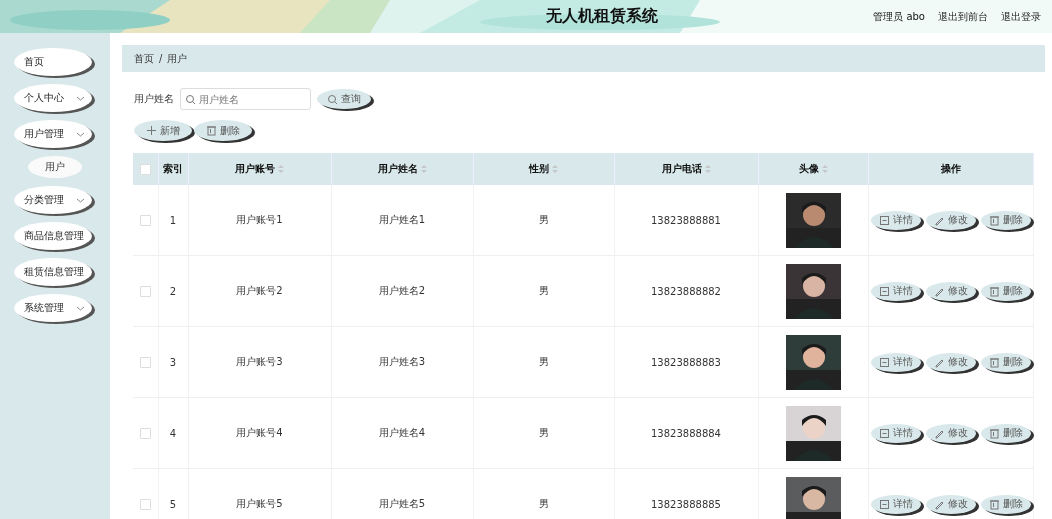 The height and width of the screenshot is (519, 1052). Describe the element at coordinates (402, 290) in the screenshot. I see `table-cell: 用户姓名2` at that location.